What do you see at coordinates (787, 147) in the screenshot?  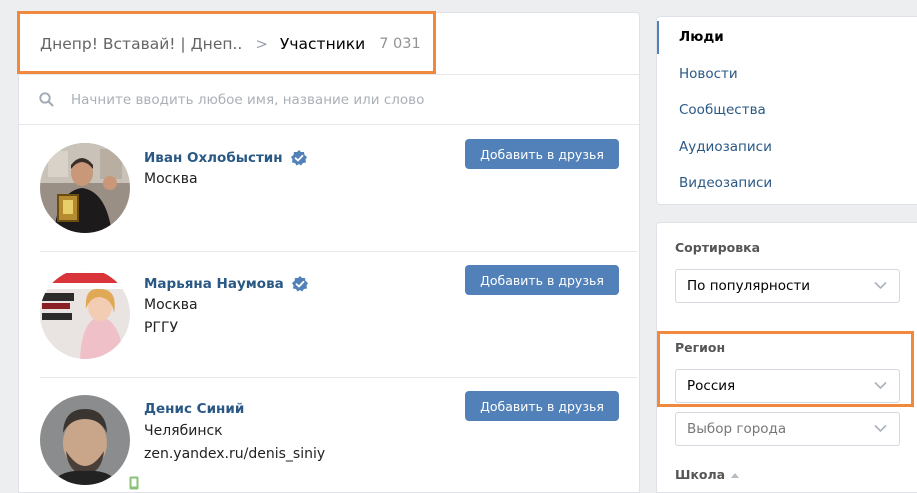 I see `nav-item-audio: Аудиозаписи` at bounding box center [787, 147].